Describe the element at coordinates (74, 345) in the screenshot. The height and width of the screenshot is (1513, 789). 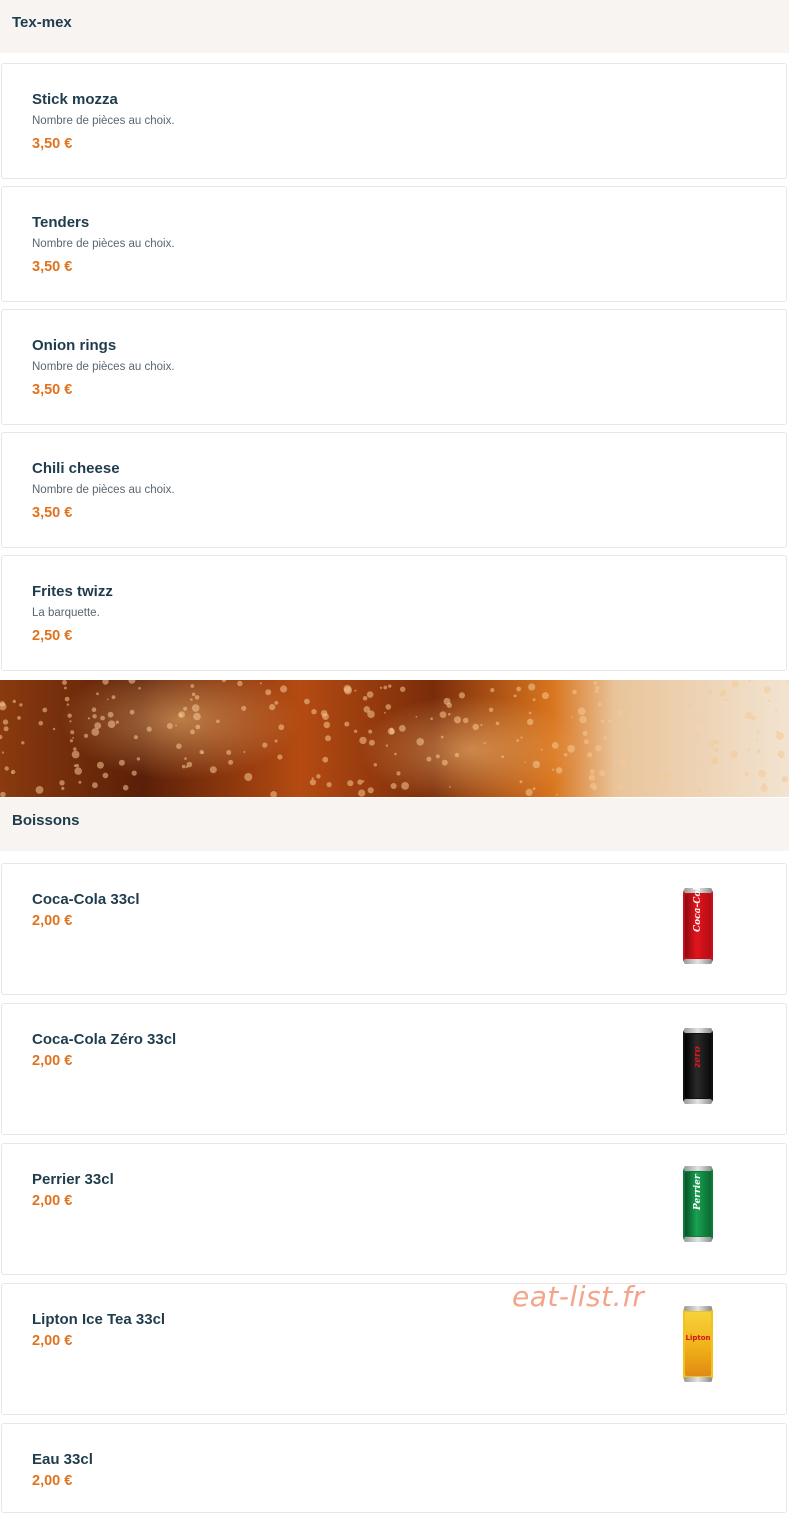
I see `item-name: Onion rings` at that location.